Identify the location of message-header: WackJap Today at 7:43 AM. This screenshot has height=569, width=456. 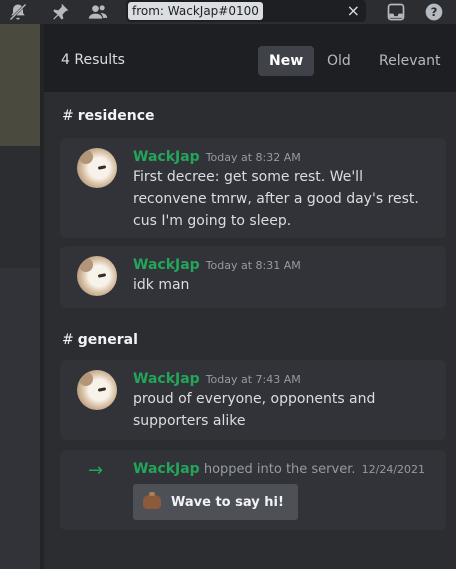
(217, 377).